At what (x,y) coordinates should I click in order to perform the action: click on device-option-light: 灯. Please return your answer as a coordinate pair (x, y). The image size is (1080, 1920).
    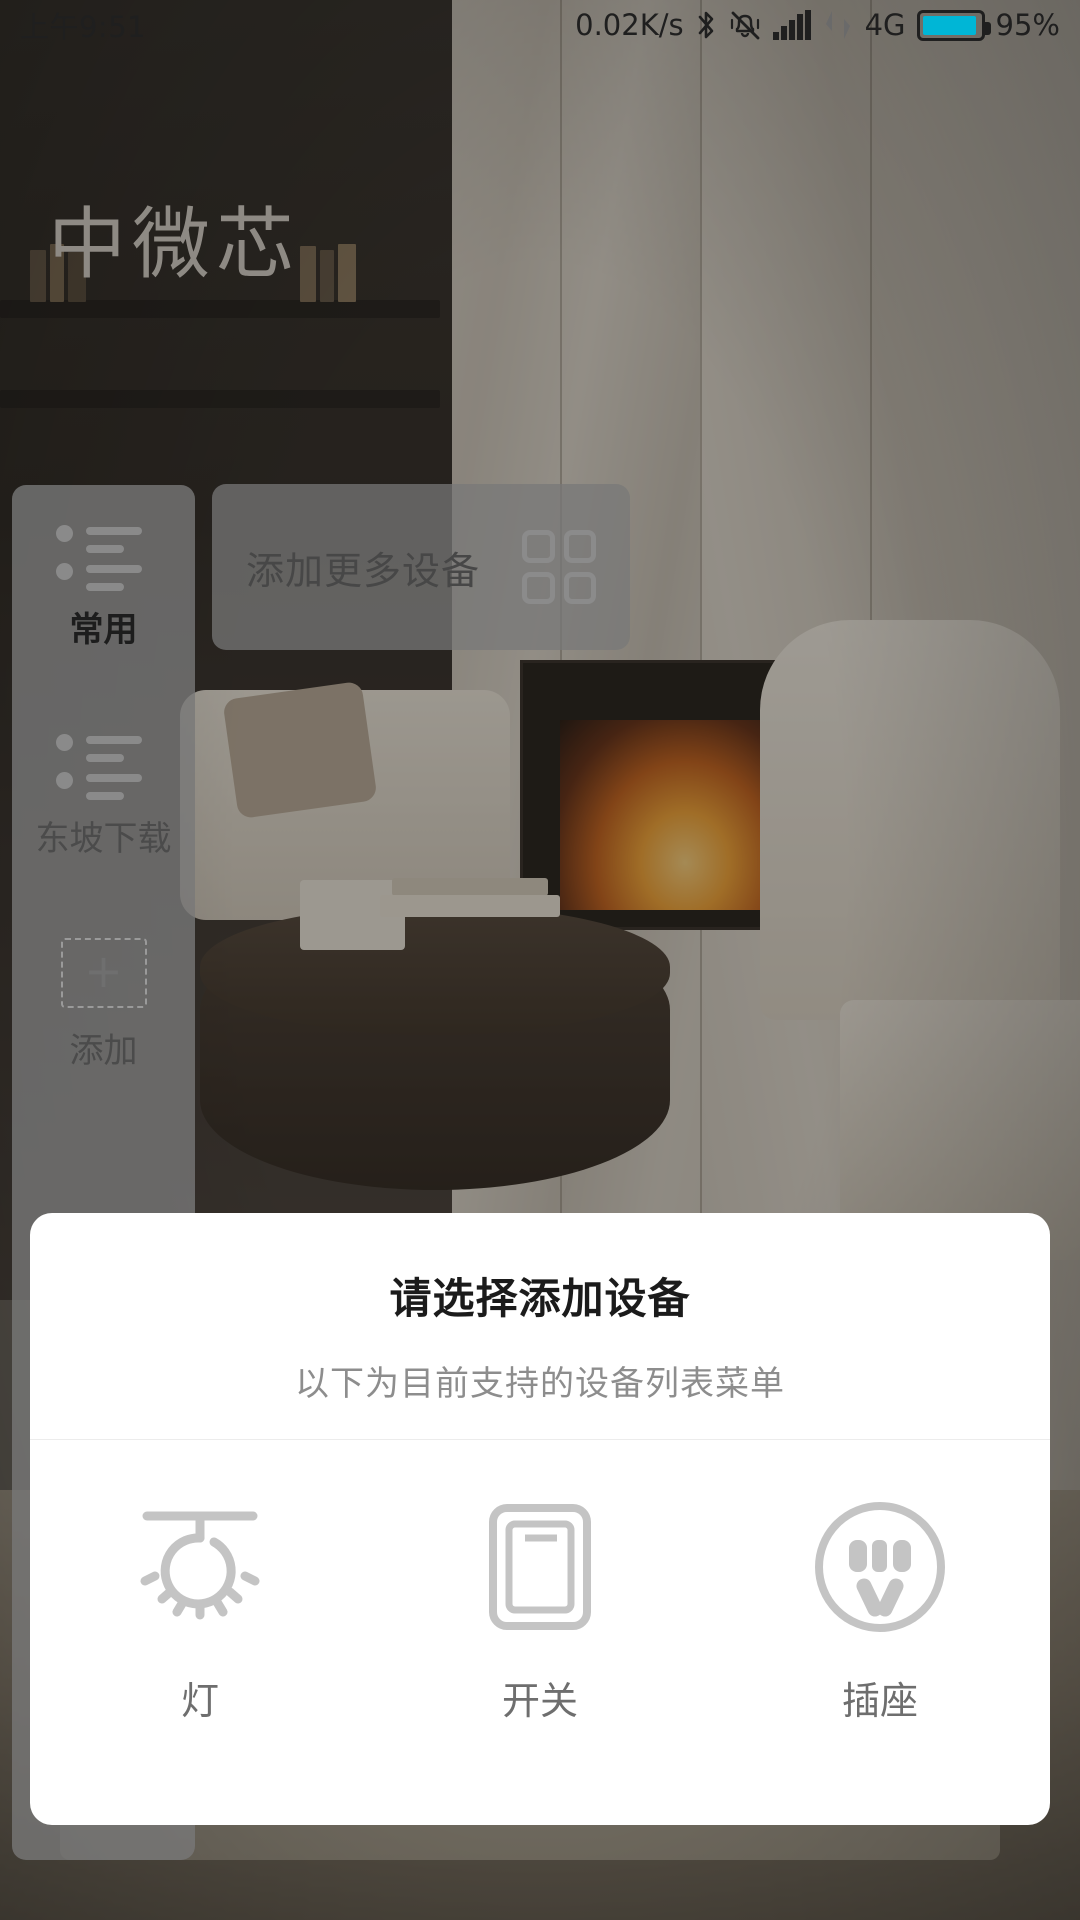
    Looking at the image, I should click on (200, 1608).